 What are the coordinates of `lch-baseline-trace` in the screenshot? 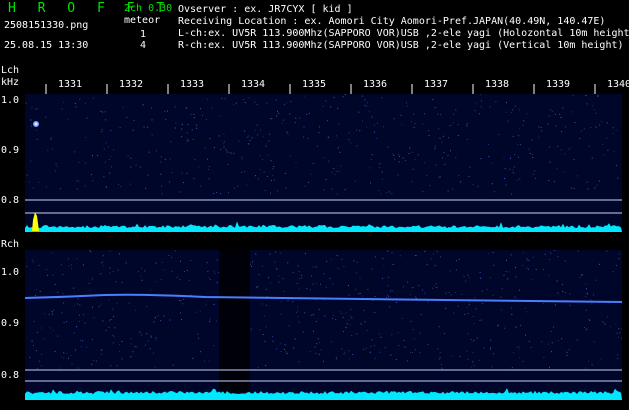 It's located at (323, 226).